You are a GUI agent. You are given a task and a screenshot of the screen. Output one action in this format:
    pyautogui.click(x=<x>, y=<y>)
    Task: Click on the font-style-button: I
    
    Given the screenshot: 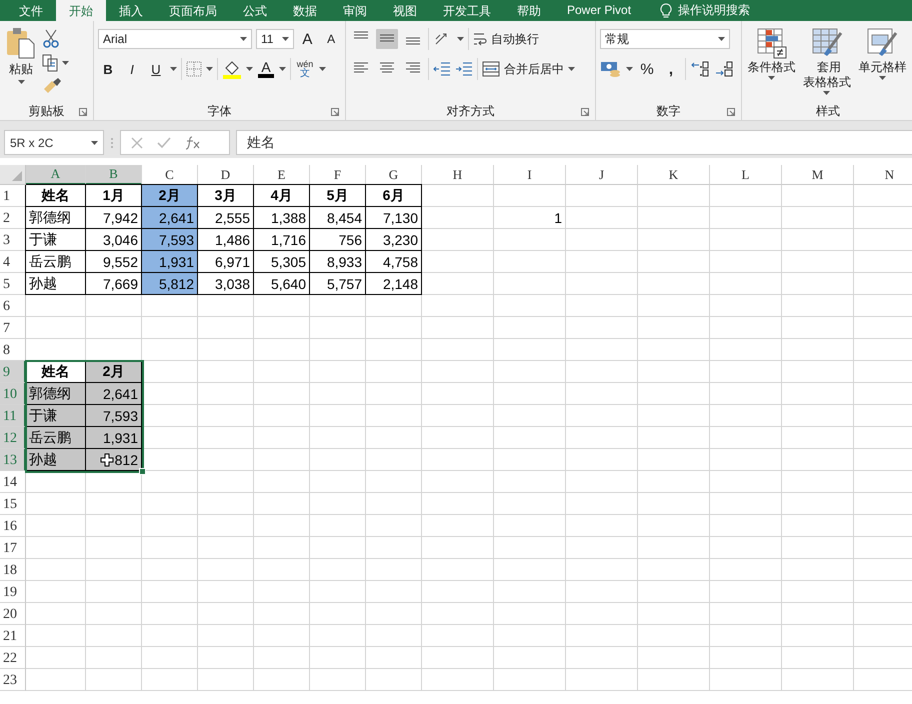 What is the action you would take?
    pyautogui.click(x=132, y=69)
    